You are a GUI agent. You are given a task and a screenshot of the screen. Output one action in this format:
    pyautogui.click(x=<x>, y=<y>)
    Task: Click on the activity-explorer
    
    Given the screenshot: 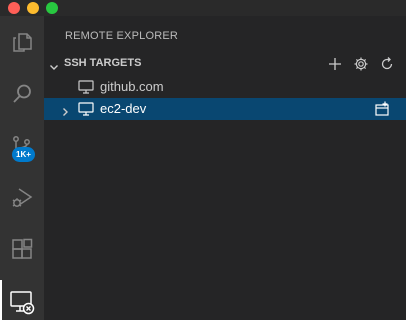 What is the action you would take?
    pyautogui.click(x=22, y=42)
    